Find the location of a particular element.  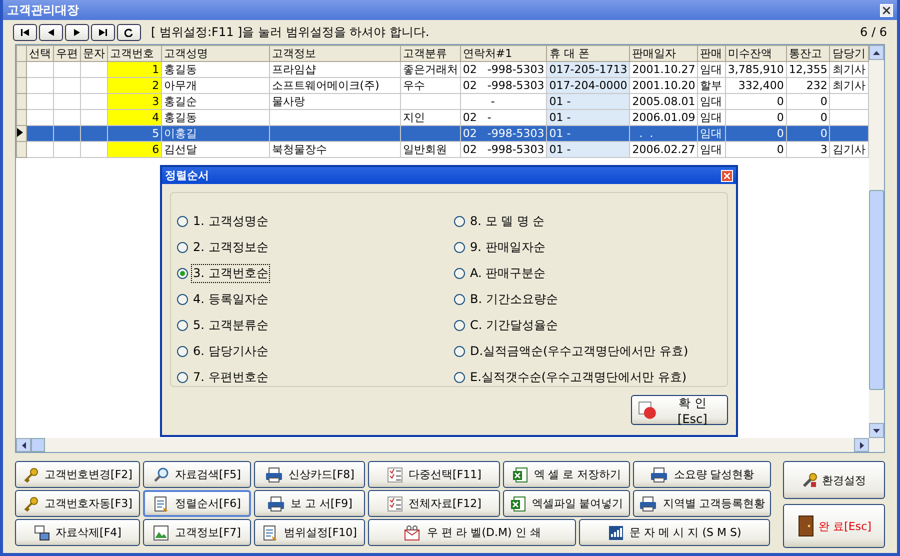

table-cell: 4 is located at coordinates (135, 118).